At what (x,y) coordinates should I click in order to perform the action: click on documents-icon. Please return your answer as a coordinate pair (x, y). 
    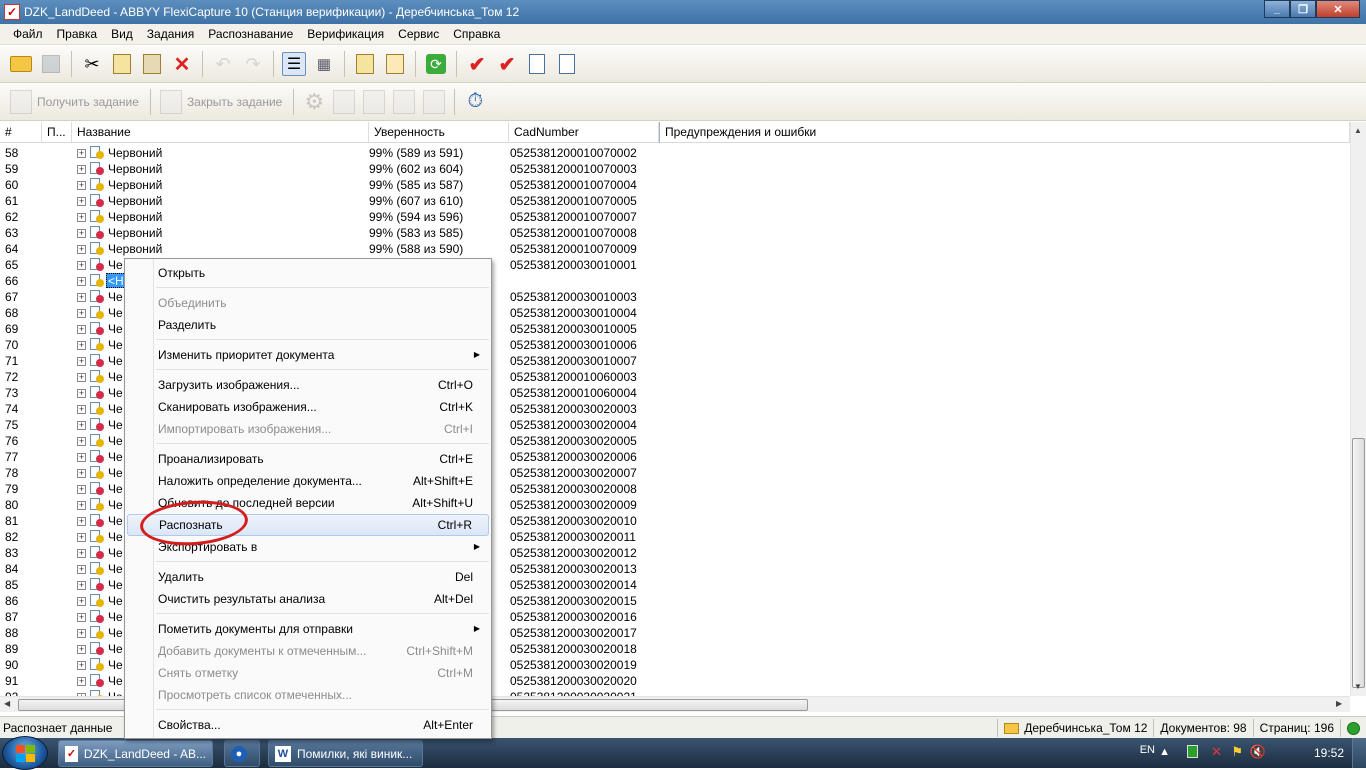
    Looking at the image, I should click on (365, 64).